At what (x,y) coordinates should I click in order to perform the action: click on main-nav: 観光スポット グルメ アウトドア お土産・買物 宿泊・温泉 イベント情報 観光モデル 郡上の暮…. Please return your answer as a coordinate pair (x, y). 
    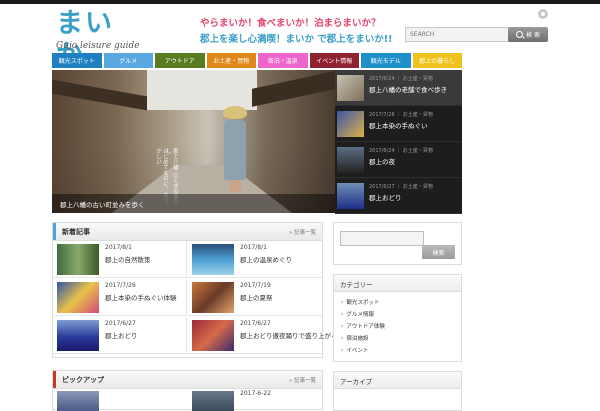
    Looking at the image, I should click on (257, 60).